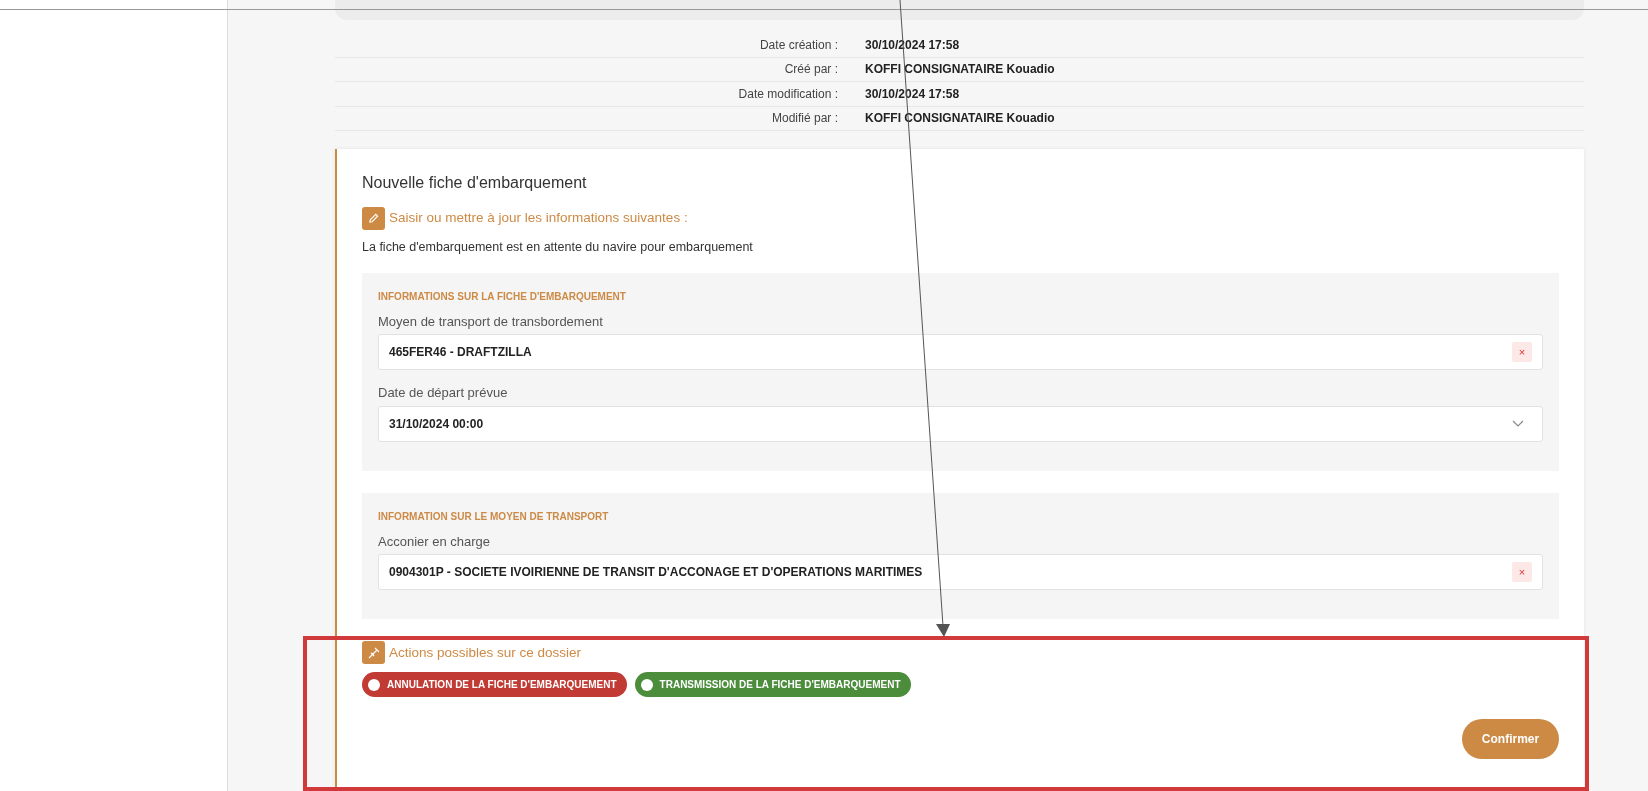 Image resolution: width=1648 pixels, height=791 pixels. Describe the element at coordinates (798, 45) in the screenshot. I see `field-label: Date création :` at that location.